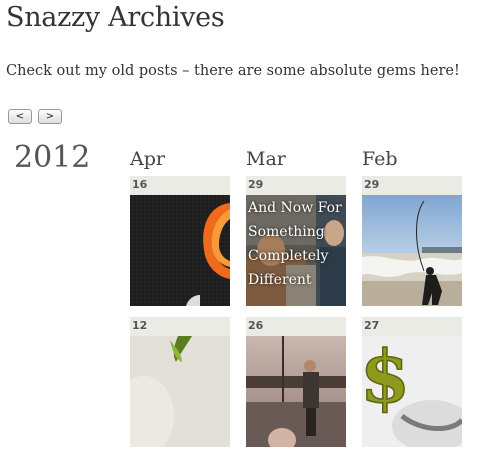 This screenshot has height=452, width=477. I want to click on green-leaf-graphic, so click(180, 391).